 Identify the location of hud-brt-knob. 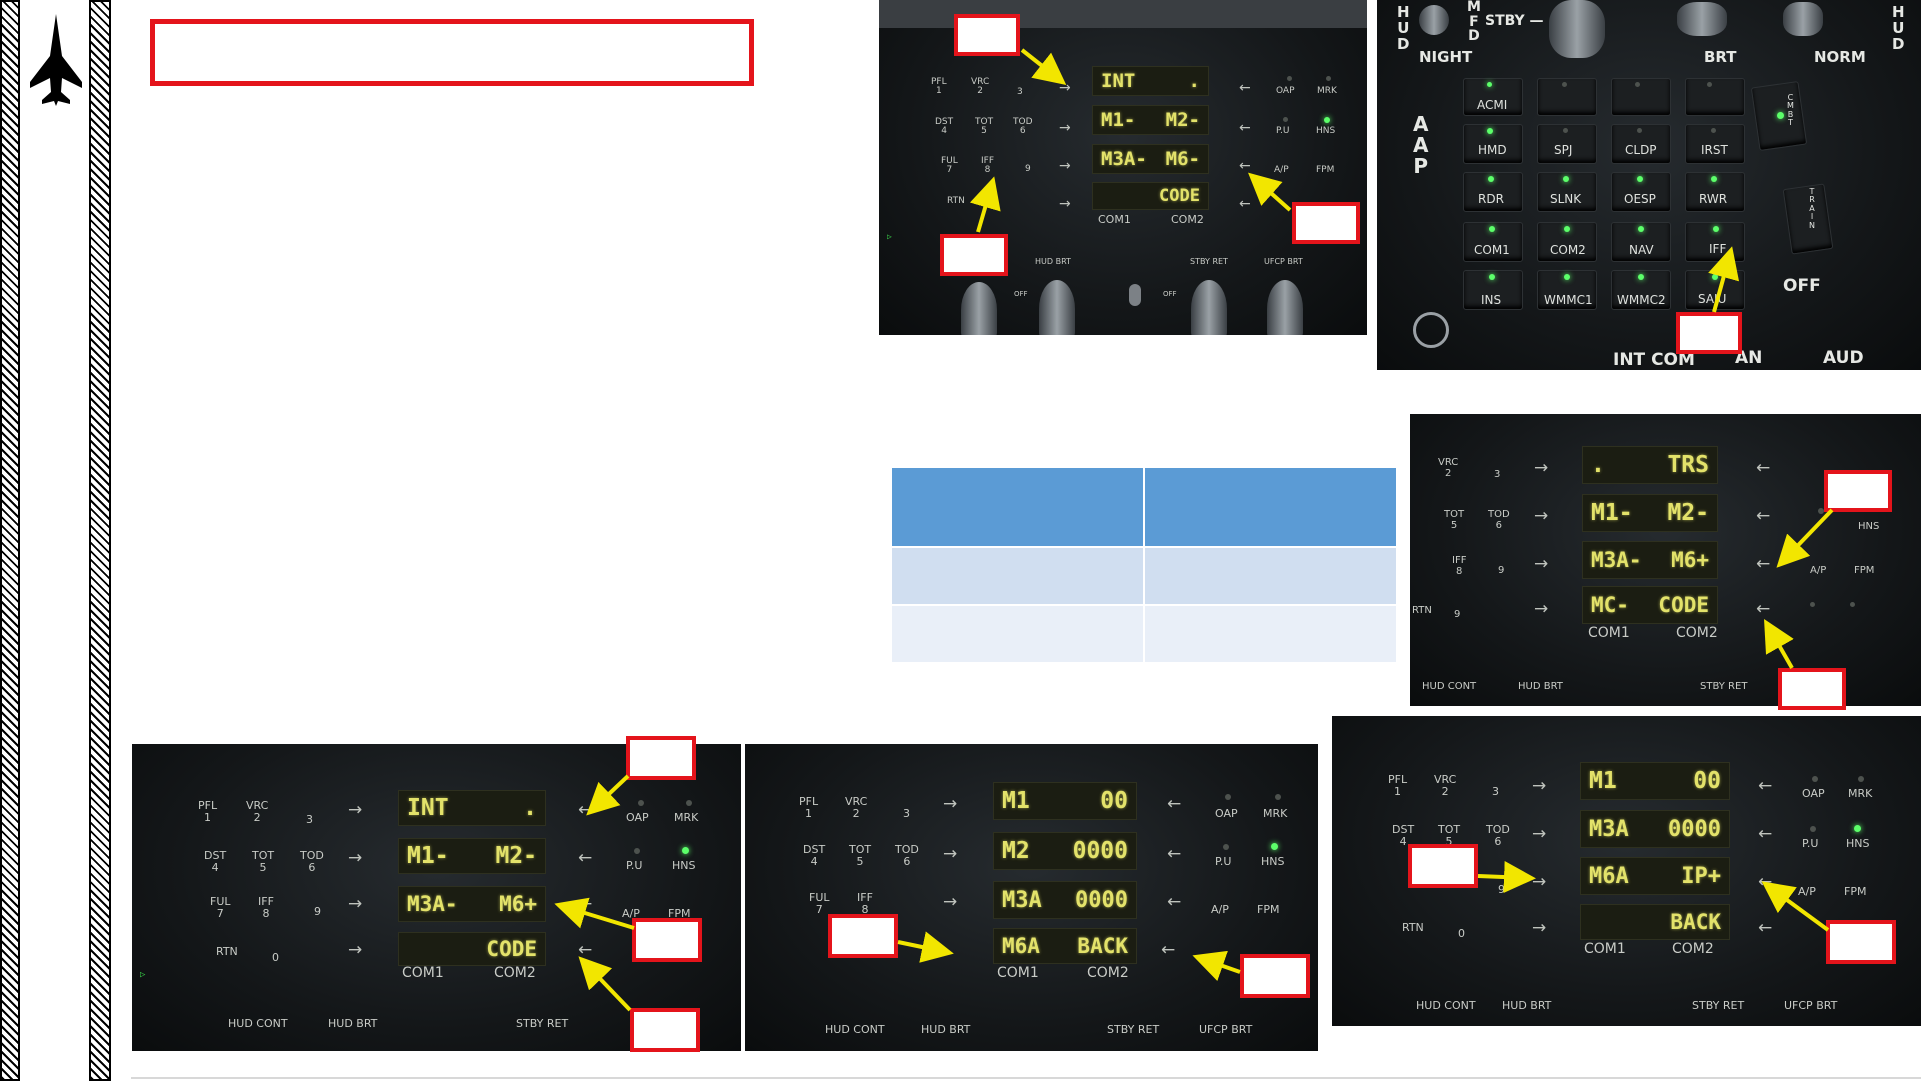
(1057, 307).